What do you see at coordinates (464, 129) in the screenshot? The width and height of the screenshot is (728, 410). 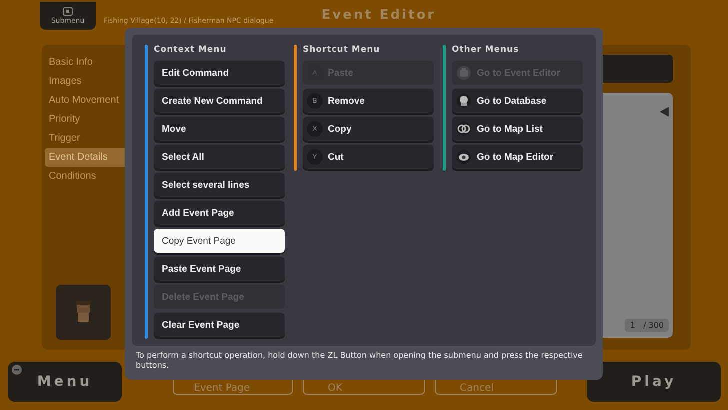 I see `rings-icon` at bounding box center [464, 129].